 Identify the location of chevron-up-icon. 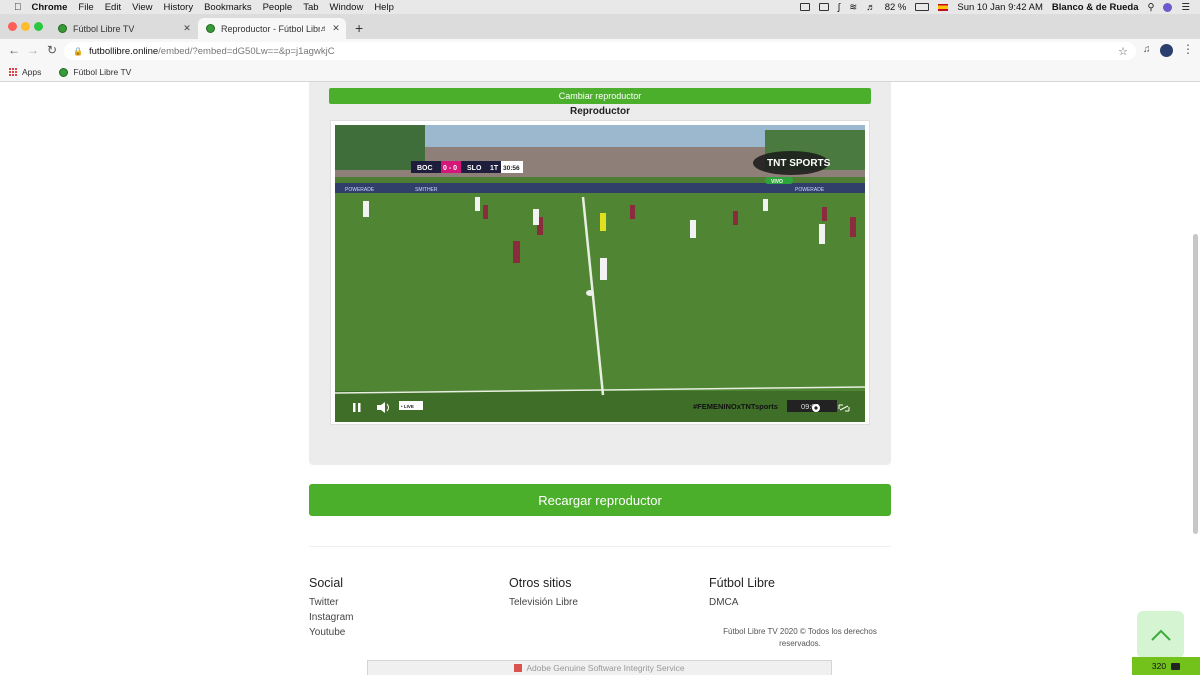
(1160, 635).